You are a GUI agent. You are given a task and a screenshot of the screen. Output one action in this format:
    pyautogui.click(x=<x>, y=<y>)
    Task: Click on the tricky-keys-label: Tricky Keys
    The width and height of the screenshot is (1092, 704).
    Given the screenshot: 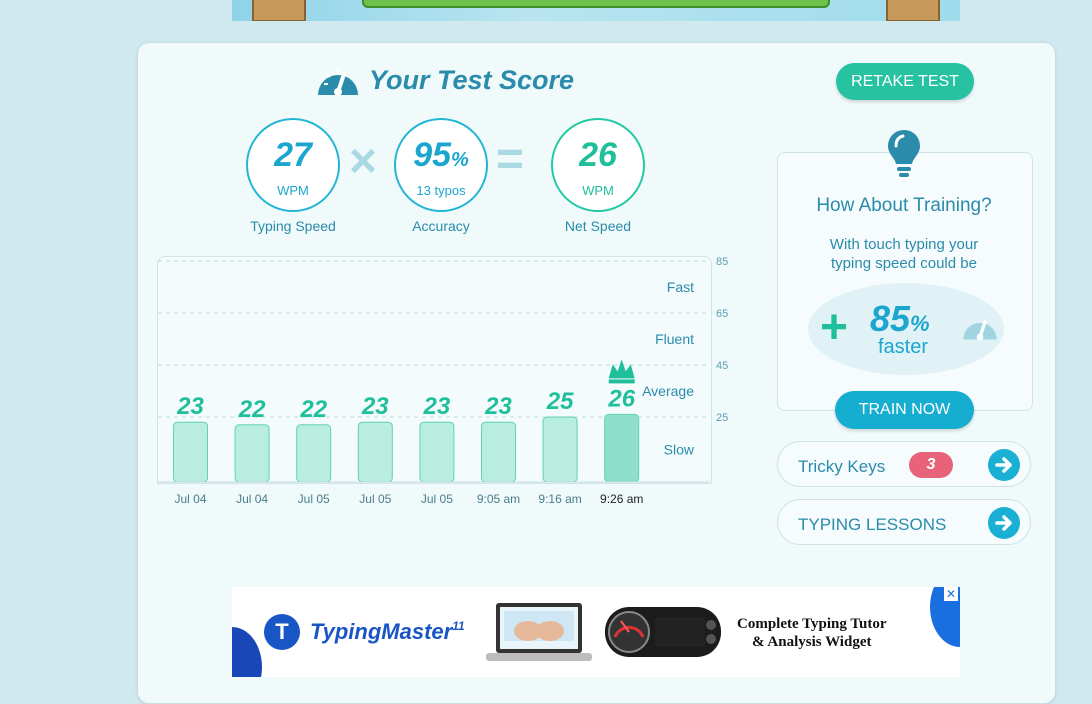 What is the action you would take?
    pyautogui.click(x=842, y=466)
    